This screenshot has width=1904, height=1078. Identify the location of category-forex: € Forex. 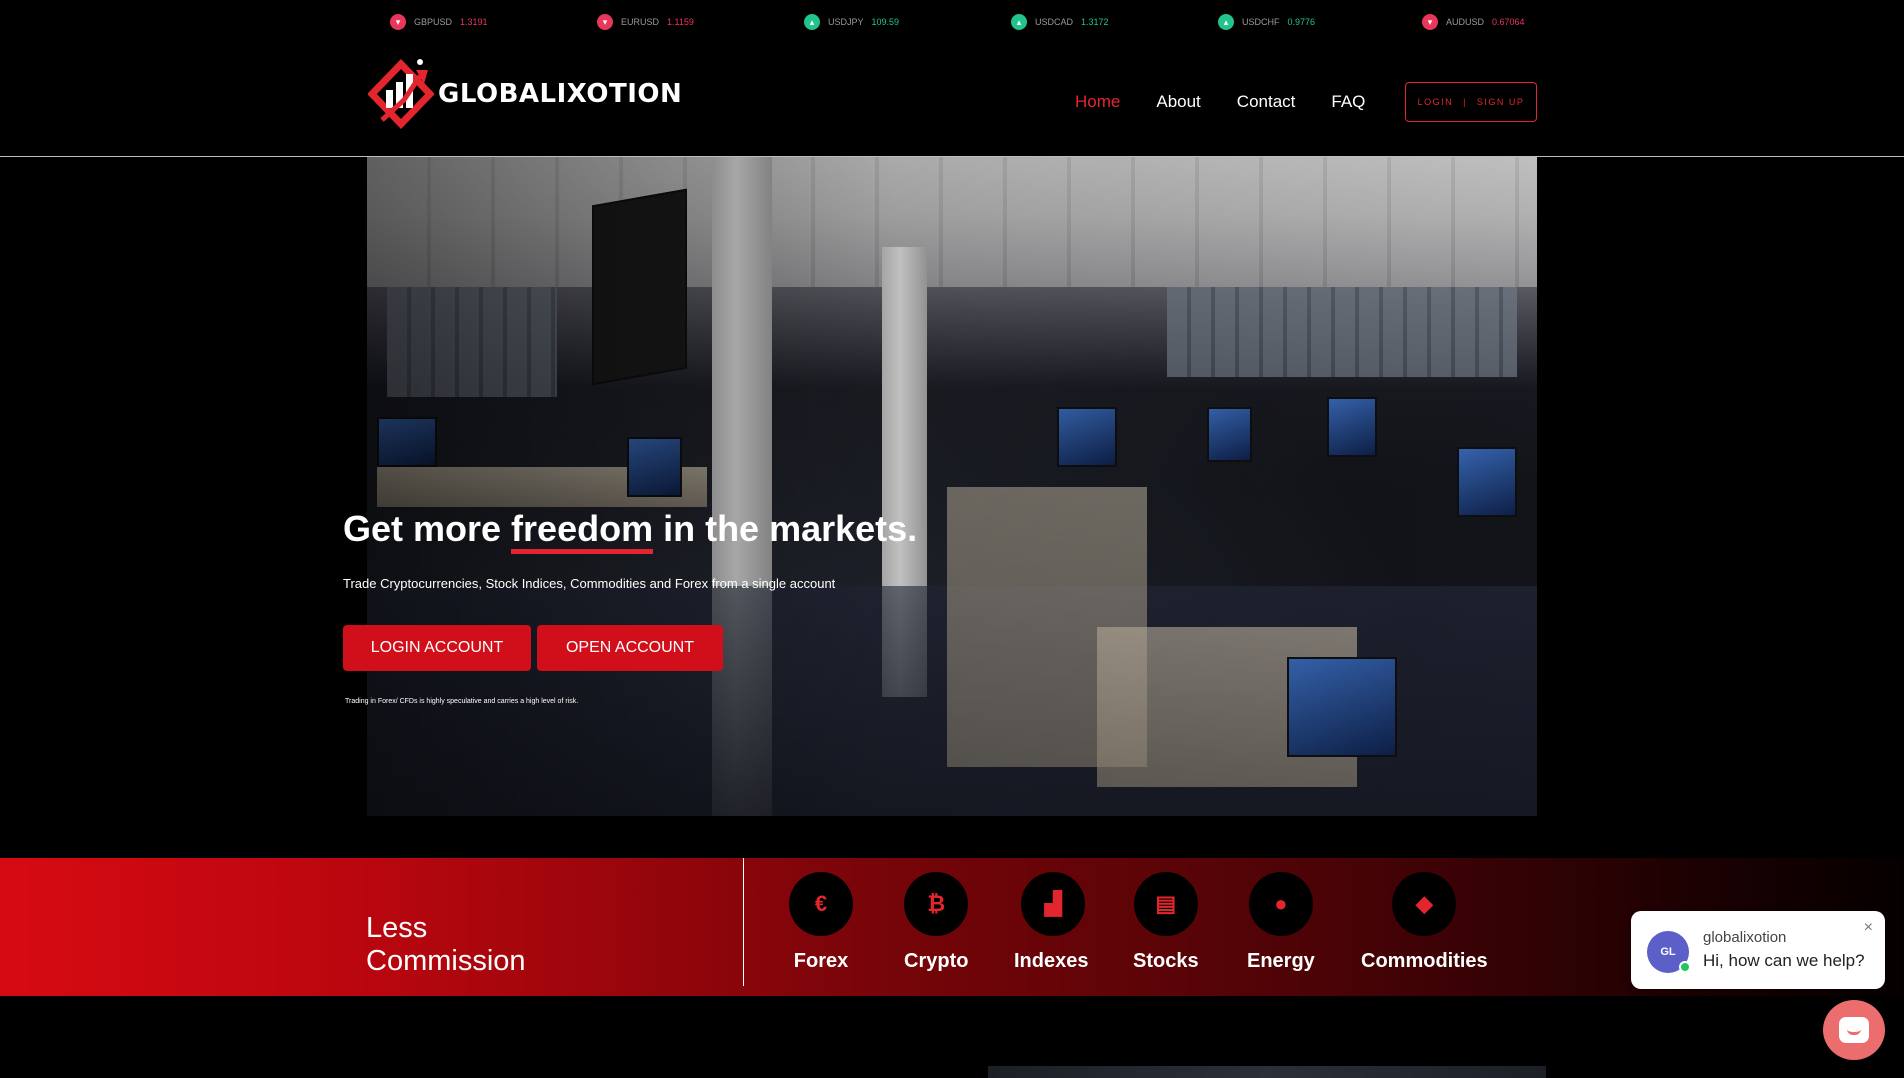
(821, 922).